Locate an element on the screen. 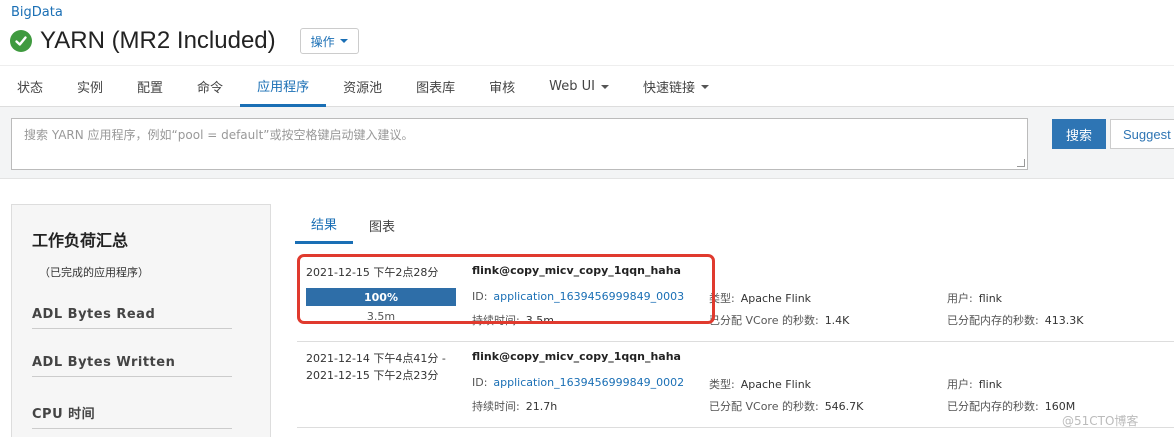 The width and height of the screenshot is (1174, 437). actions-dropdown-button: 操作 is located at coordinates (329, 41).